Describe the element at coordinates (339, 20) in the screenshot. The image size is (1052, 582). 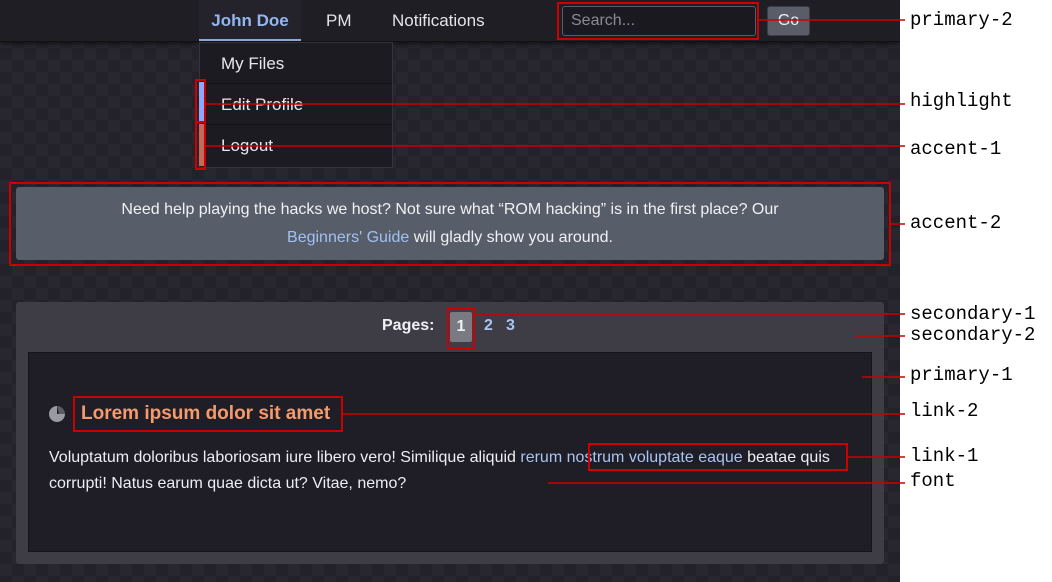
I see `pm-link: PM` at that location.